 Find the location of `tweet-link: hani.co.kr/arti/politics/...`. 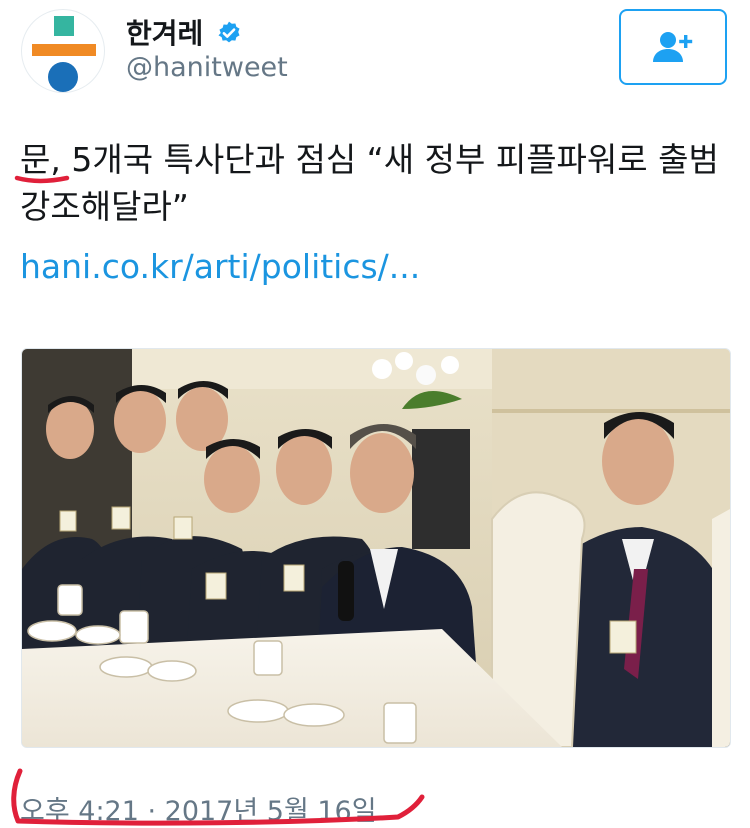

tweet-link: hani.co.kr/arti/politics/... is located at coordinates (220, 266).